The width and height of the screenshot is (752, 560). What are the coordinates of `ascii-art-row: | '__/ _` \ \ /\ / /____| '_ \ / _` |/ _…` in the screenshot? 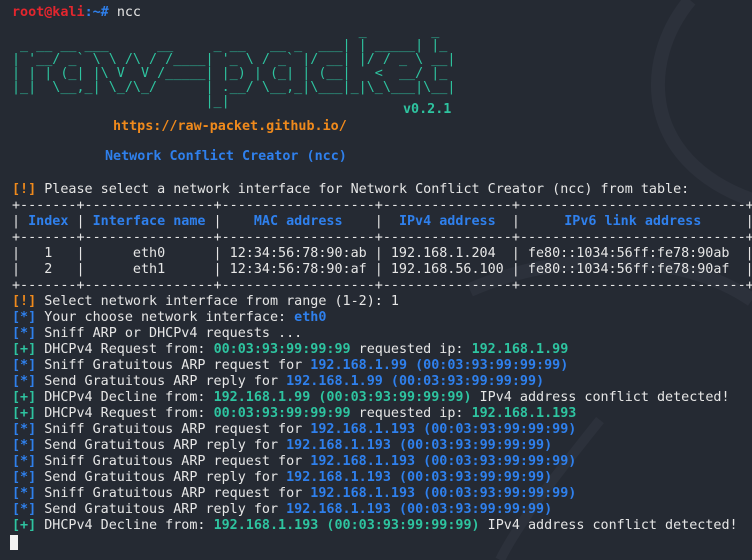 It's located at (234, 59).